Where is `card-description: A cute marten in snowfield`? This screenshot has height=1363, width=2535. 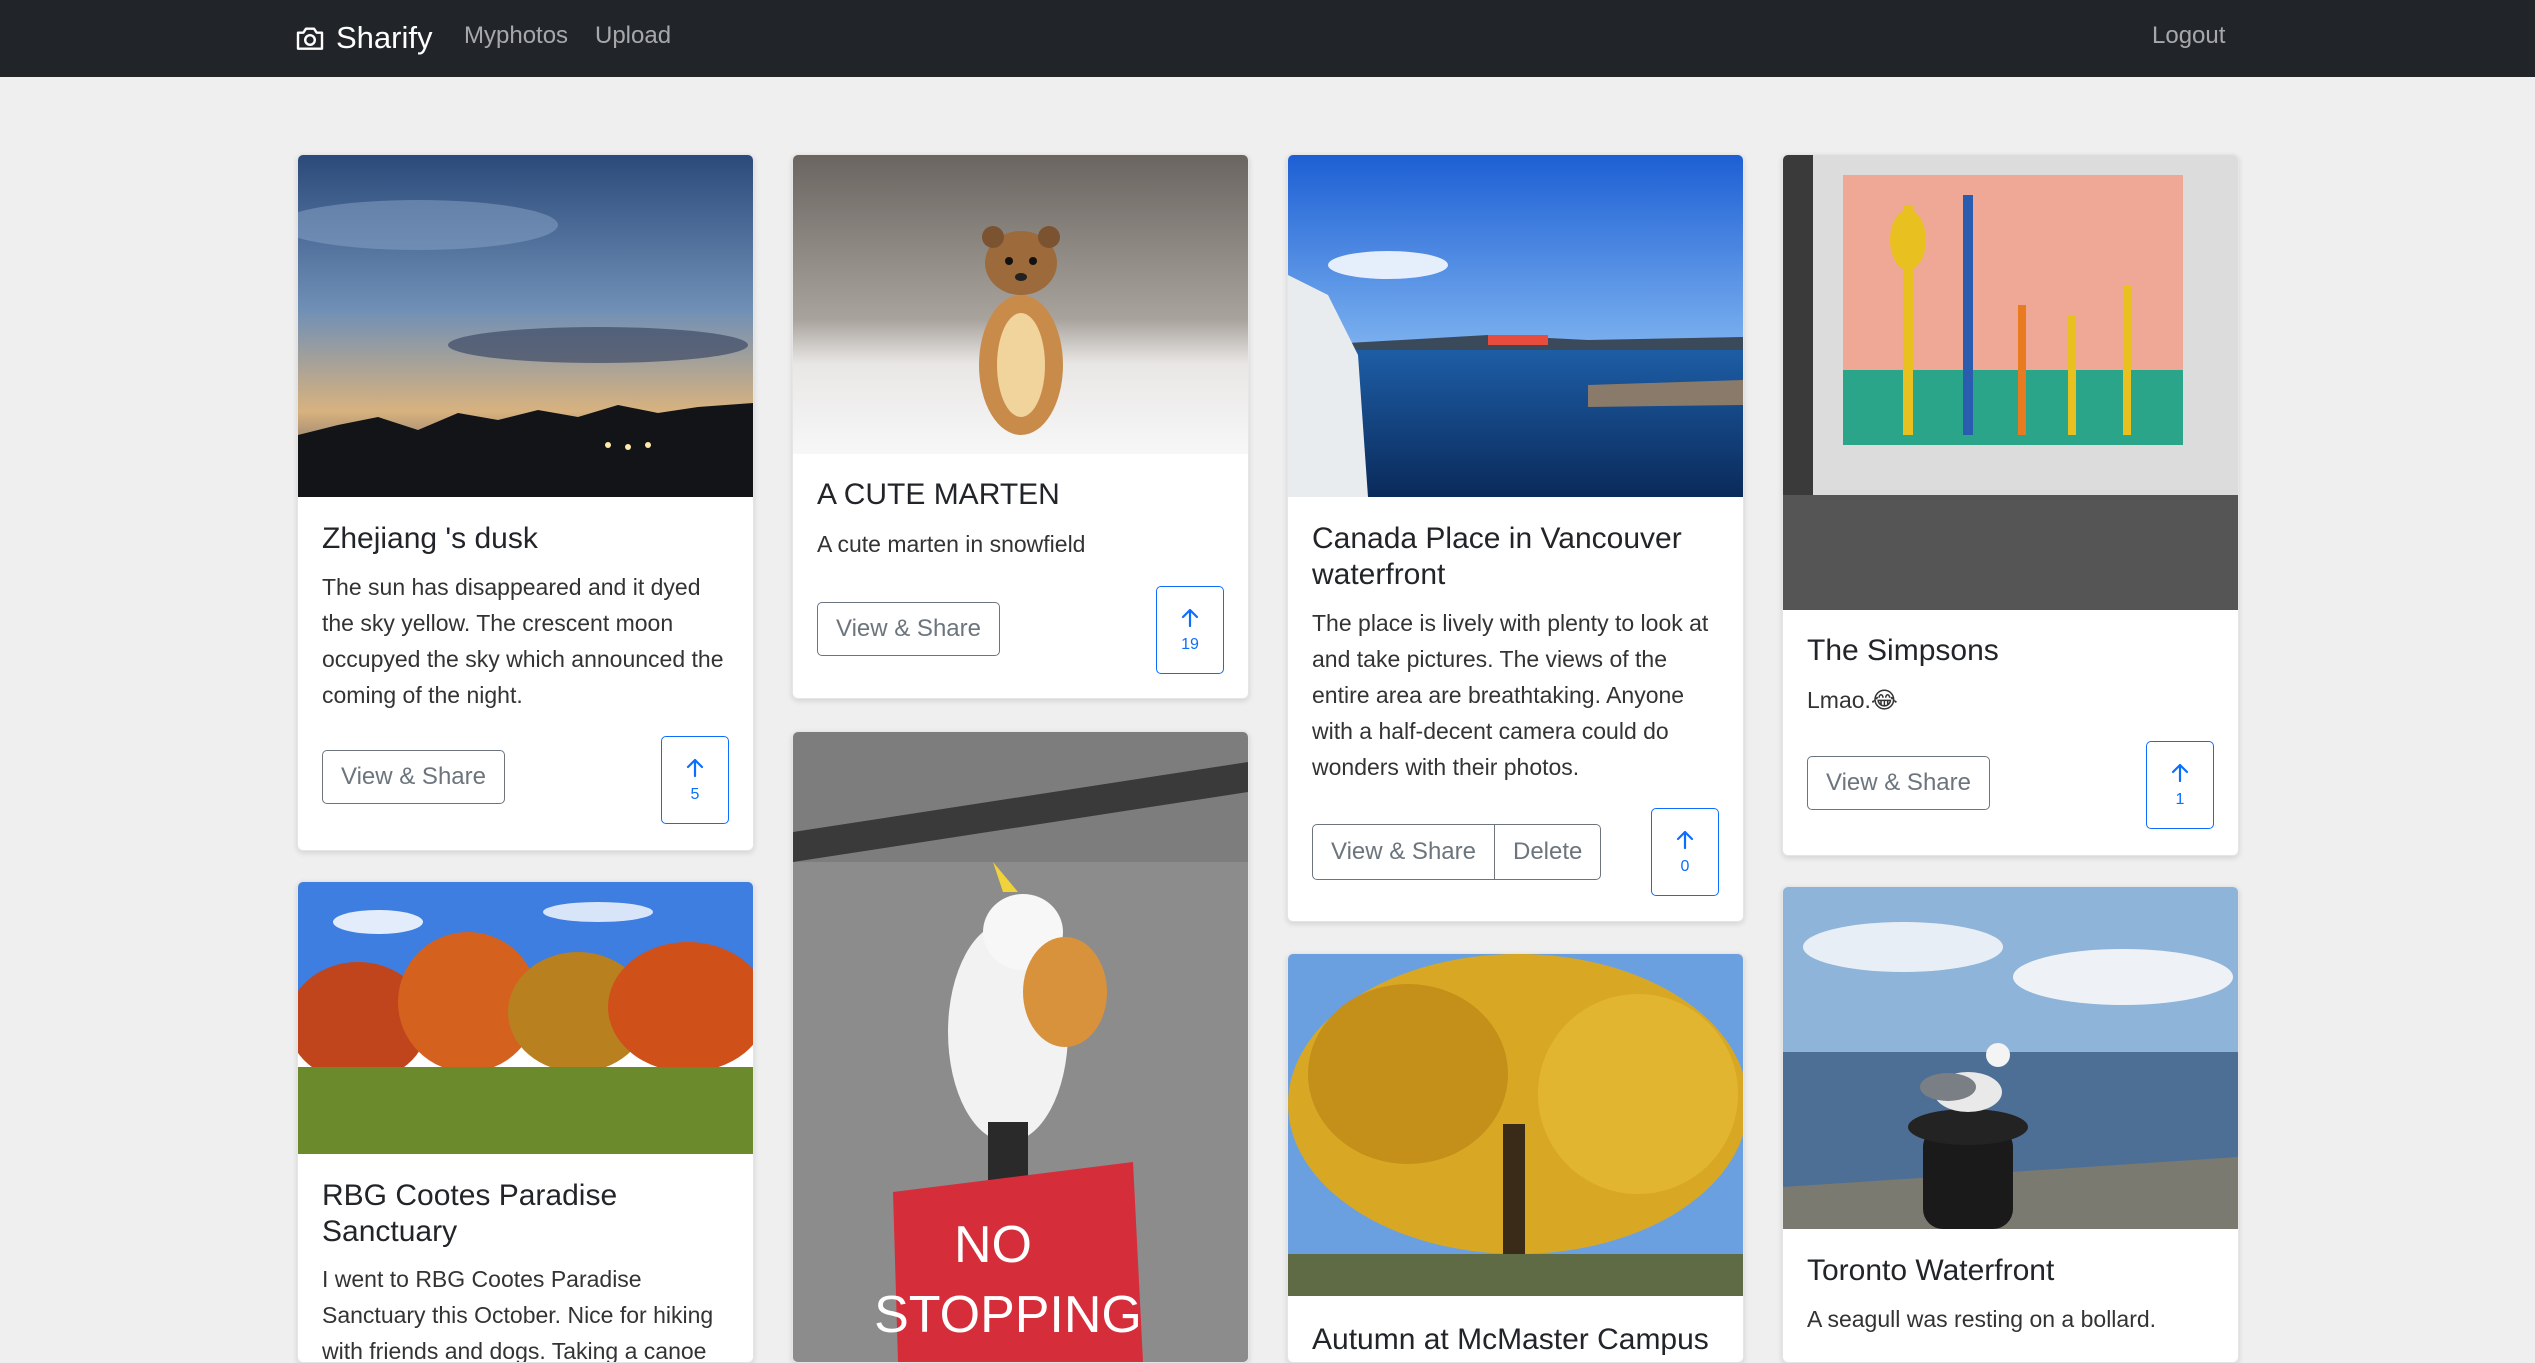 card-description: A cute marten in snowfield is located at coordinates (951, 544).